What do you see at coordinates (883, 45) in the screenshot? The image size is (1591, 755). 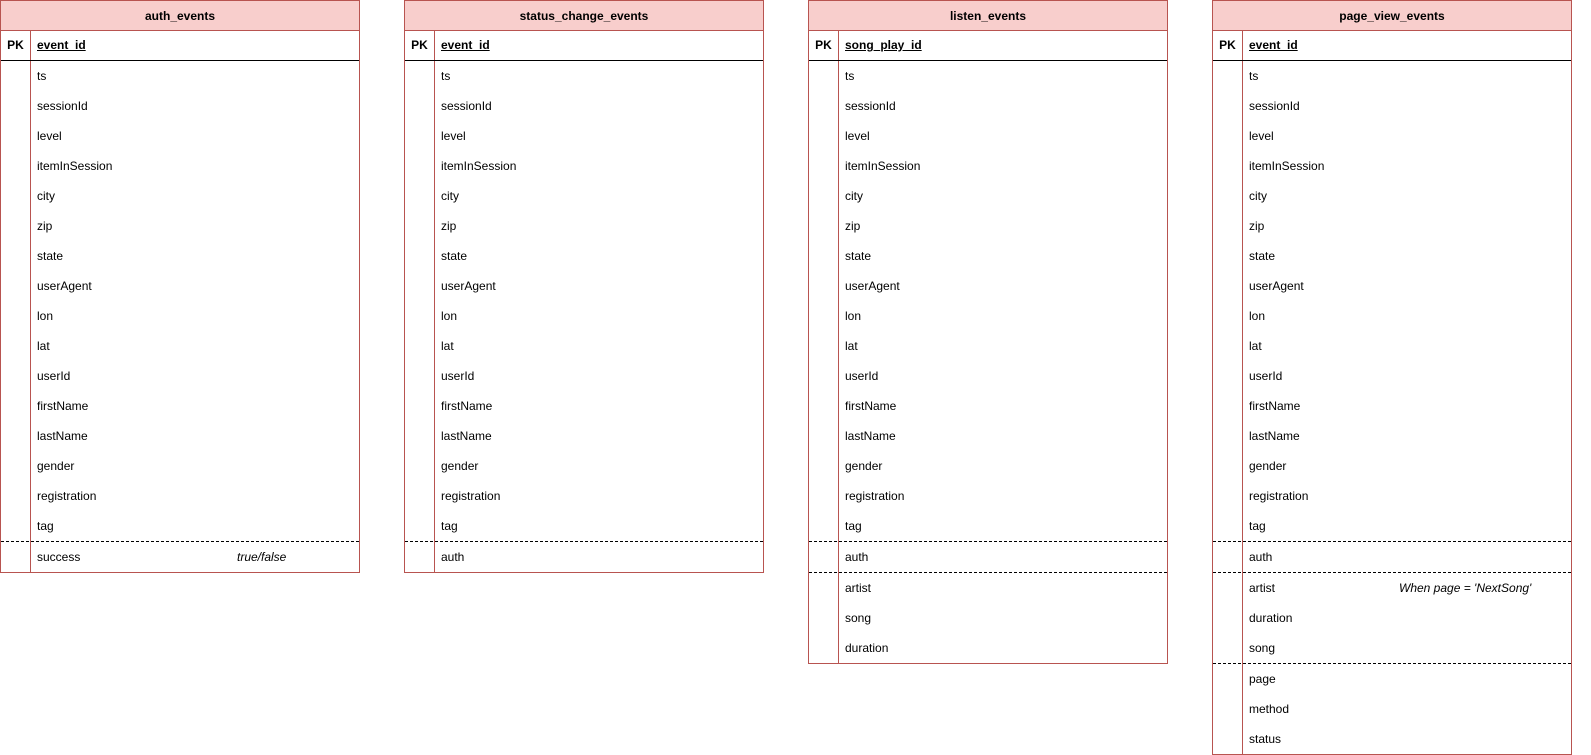 I see `primary-key-field: song_play_id` at bounding box center [883, 45].